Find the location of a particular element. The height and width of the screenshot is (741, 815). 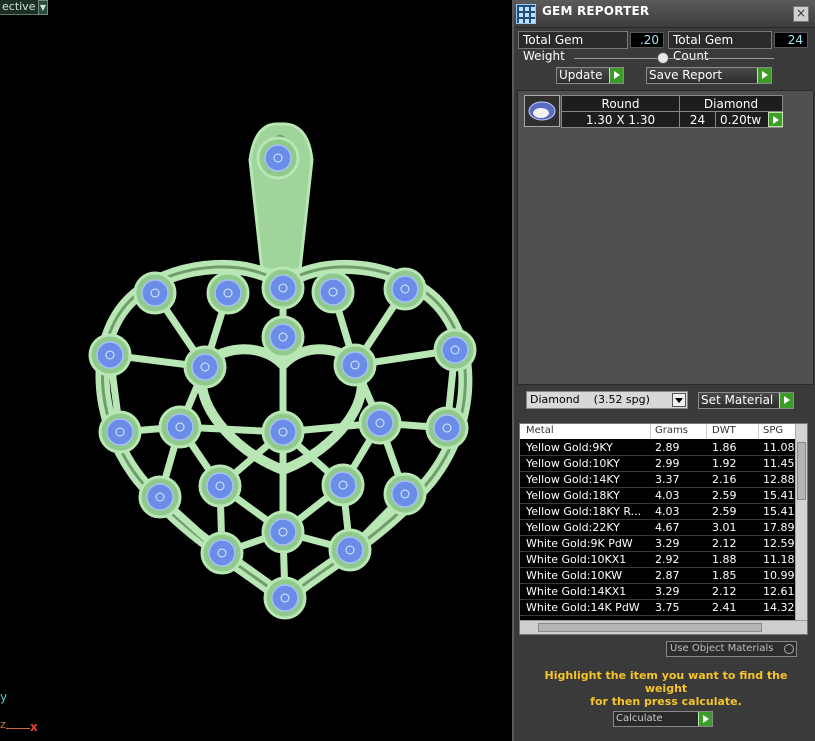

table-row: White Gold:9K PdW 3.29 2.12 12.59 is located at coordinates (657, 544).